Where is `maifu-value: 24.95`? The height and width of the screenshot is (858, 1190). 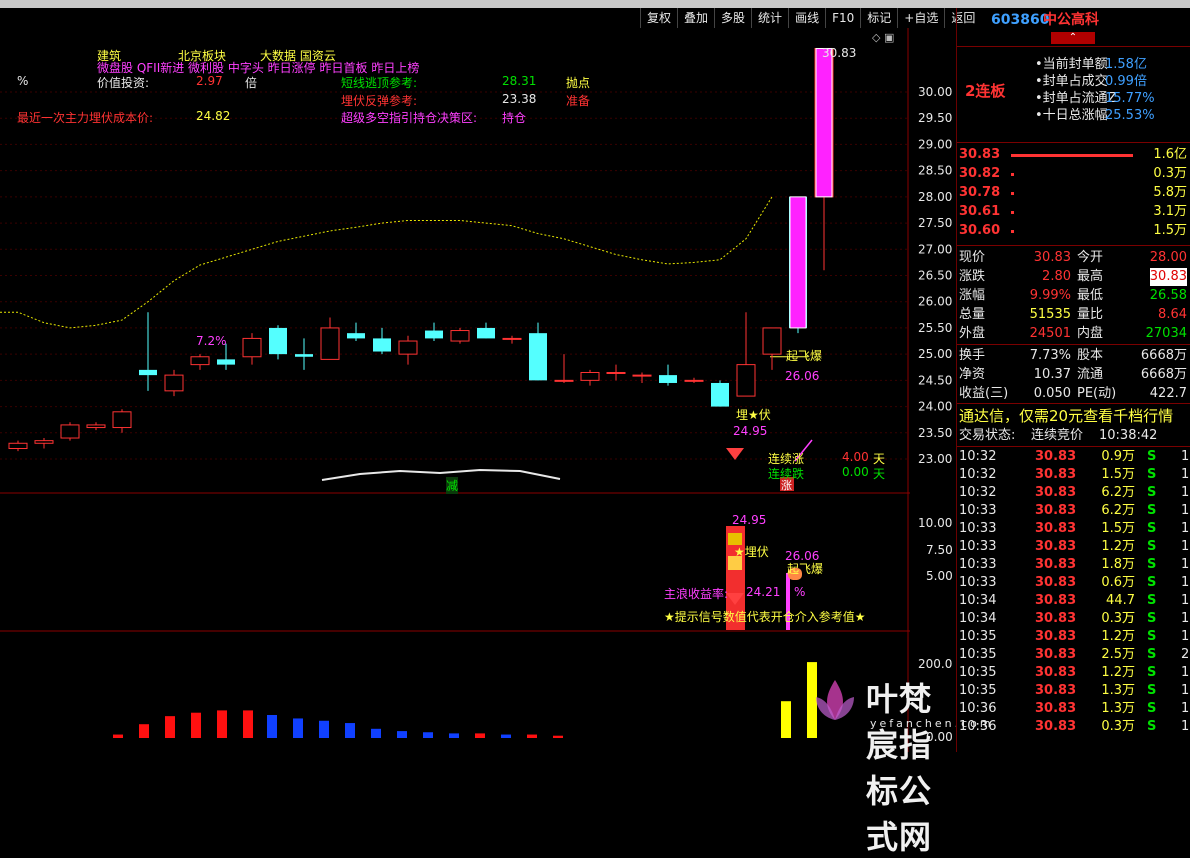
maifu-value: 24.95 is located at coordinates (750, 431).